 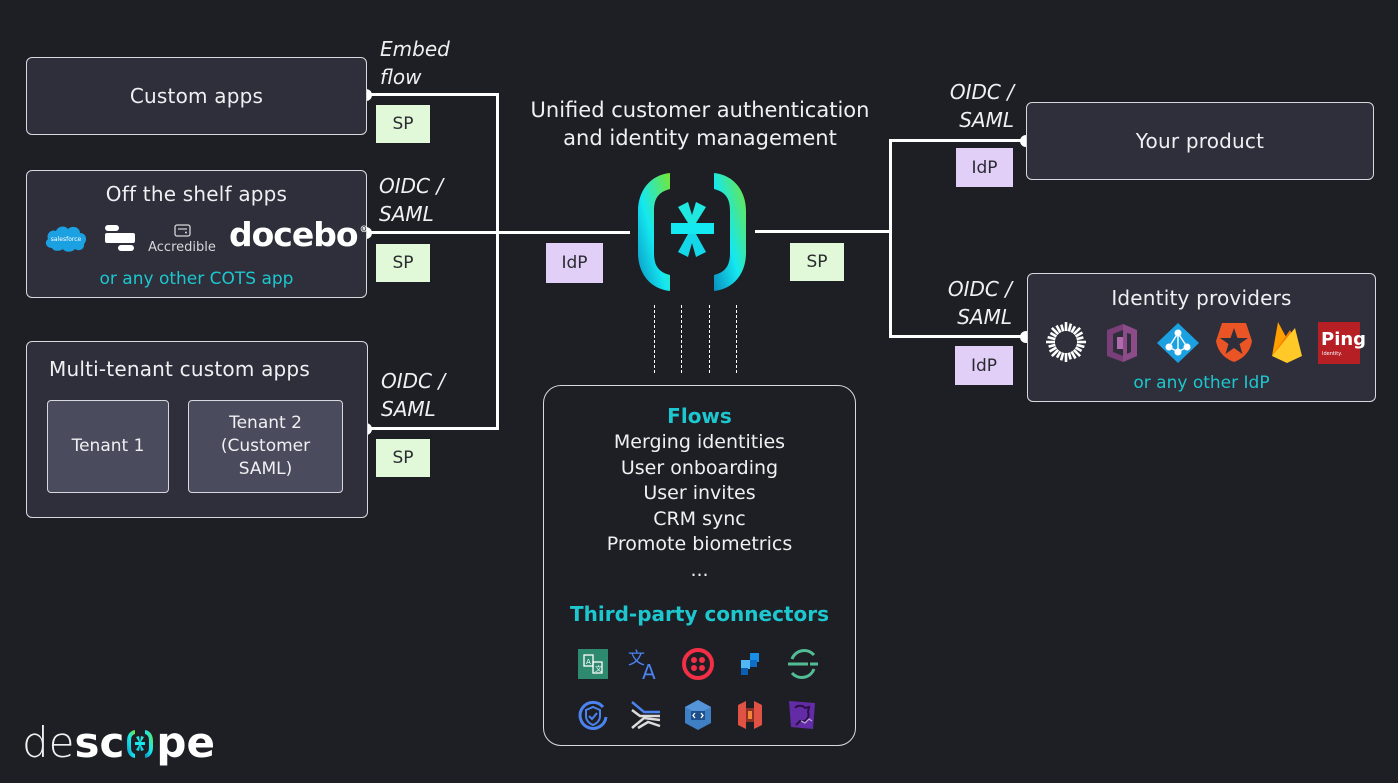 I want to click on your-product-protocol: OIDC / SAML, so click(x=977, y=106).